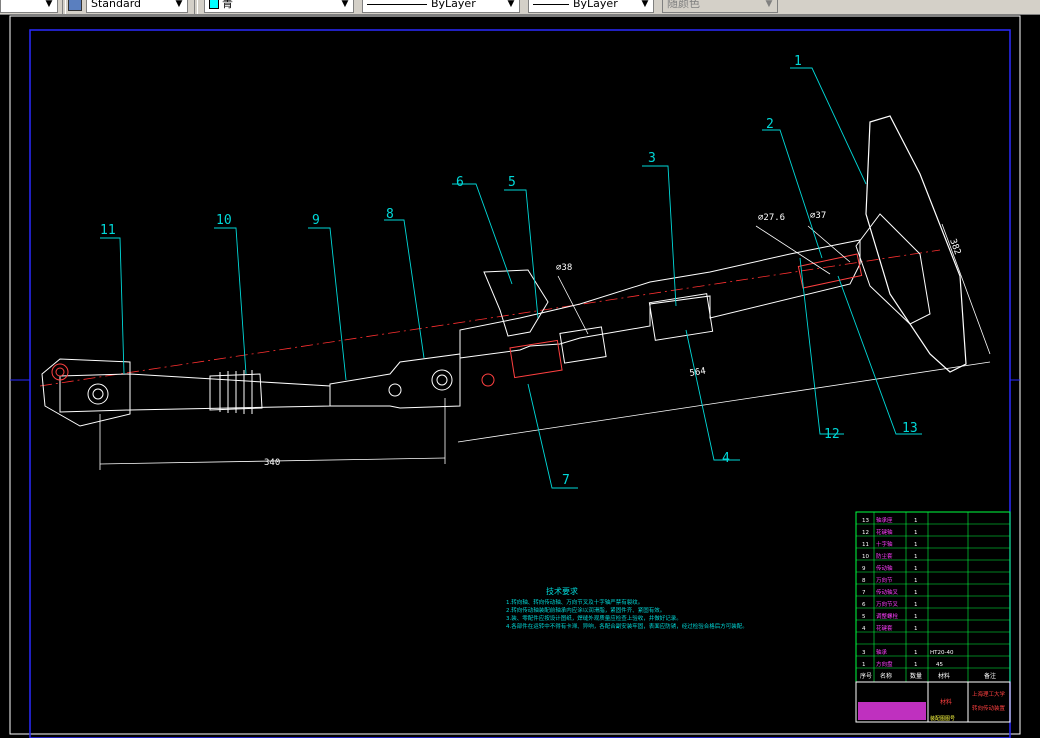 The image size is (1040, 738). Describe the element at coordinates (864, 665) in the screenshot. I see `bom-no: 1` at that location.